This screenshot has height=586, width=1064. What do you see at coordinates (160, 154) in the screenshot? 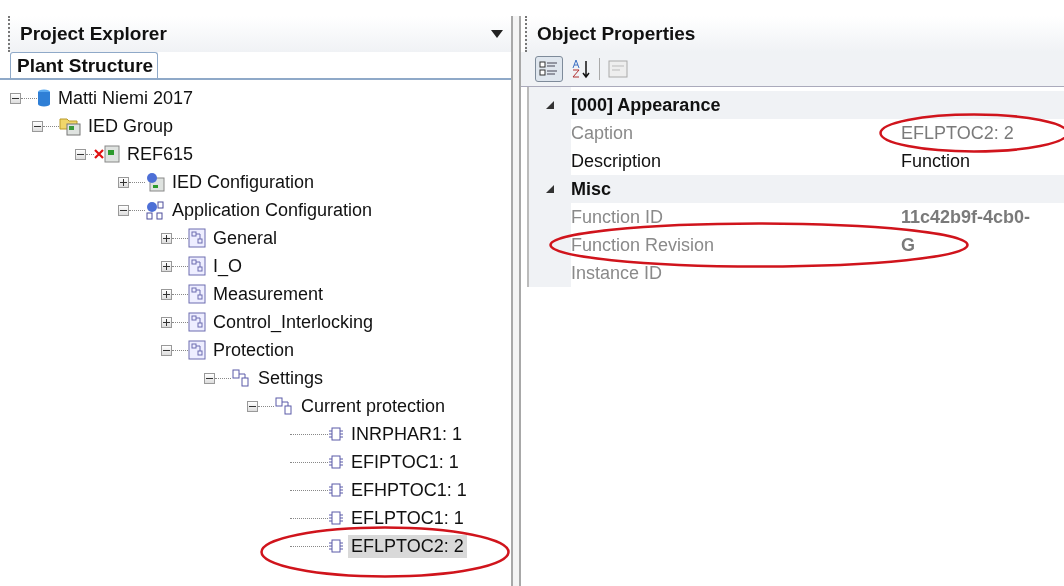
I see `tree-item: REF615` at bounding box center [160, 154].